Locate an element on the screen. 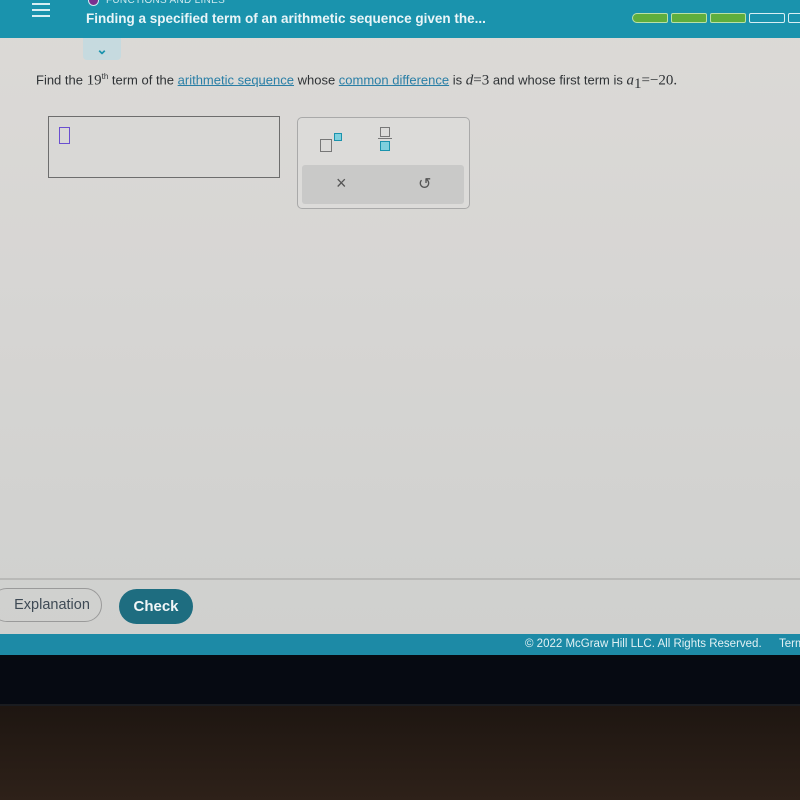  topic-status-dot-icon is located at coordinates (93, 3).